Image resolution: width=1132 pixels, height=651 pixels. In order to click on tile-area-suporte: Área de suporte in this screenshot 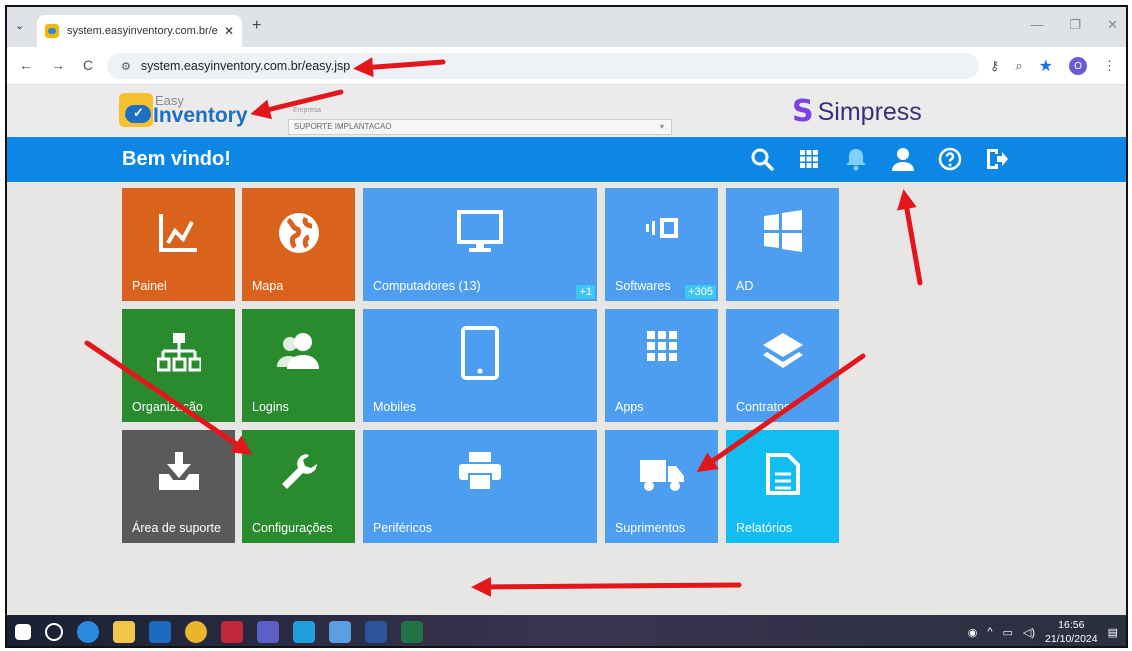, I will do `click(178, 486)`.